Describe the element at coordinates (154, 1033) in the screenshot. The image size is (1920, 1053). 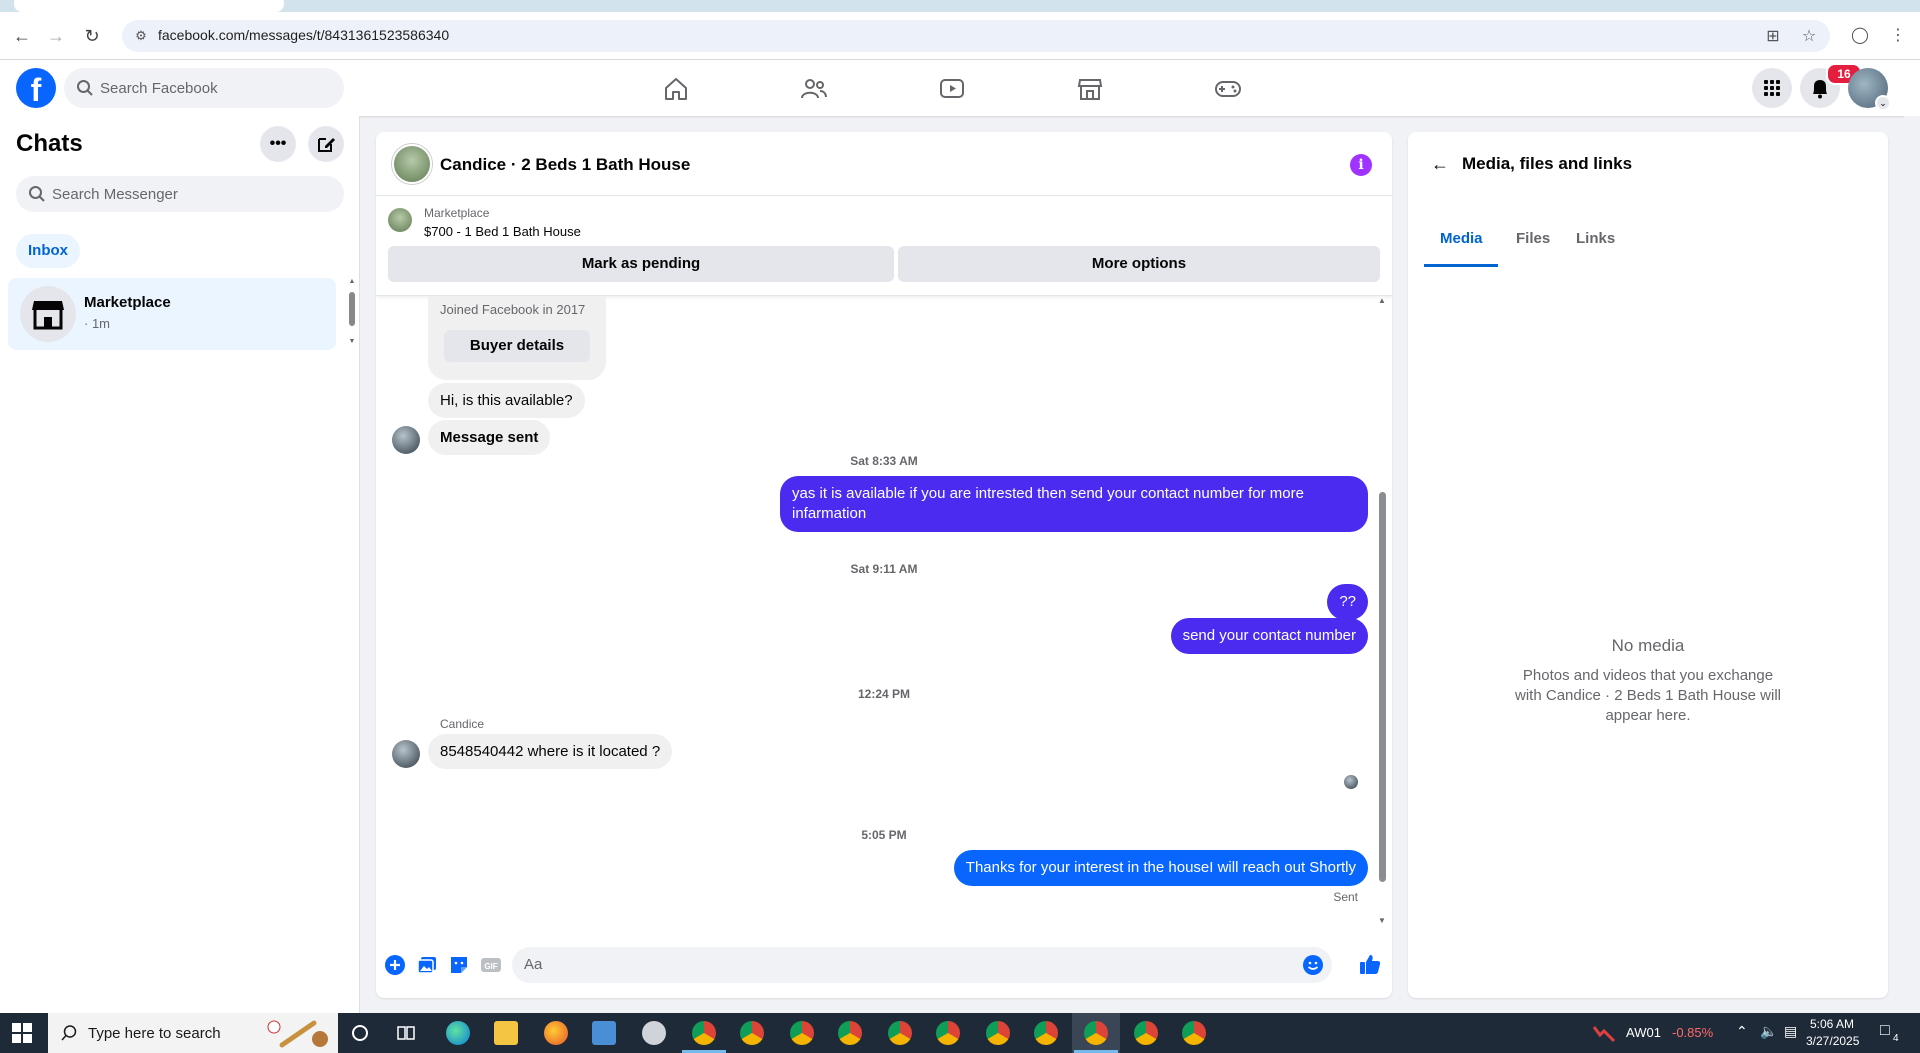
I see `taskbar-search-placeholder: Type here to search` at that location.